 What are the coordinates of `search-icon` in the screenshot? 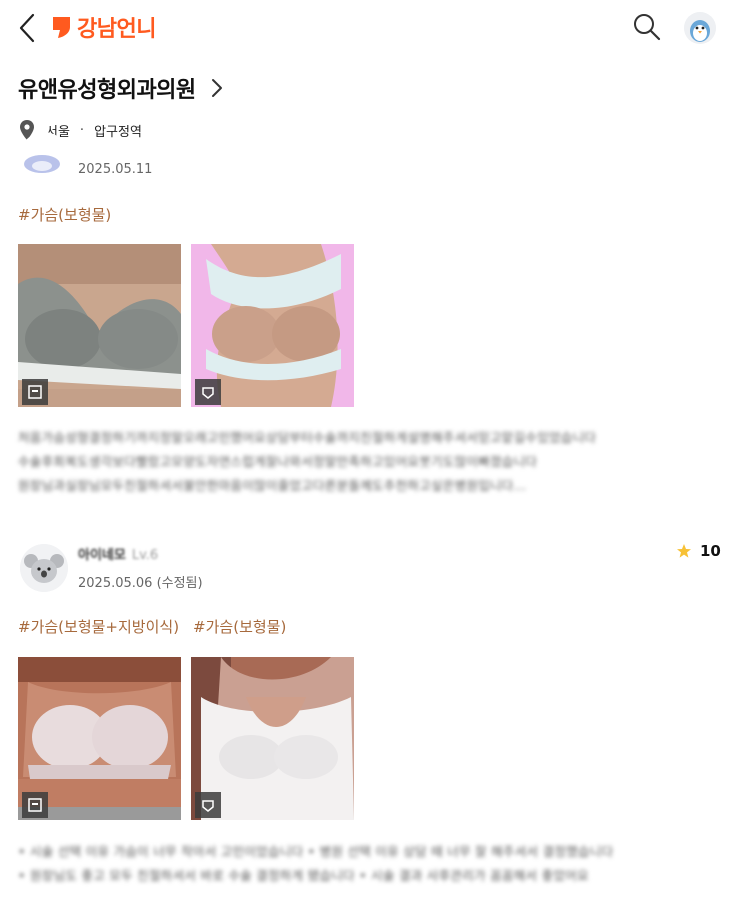 It's located at (647, 27).